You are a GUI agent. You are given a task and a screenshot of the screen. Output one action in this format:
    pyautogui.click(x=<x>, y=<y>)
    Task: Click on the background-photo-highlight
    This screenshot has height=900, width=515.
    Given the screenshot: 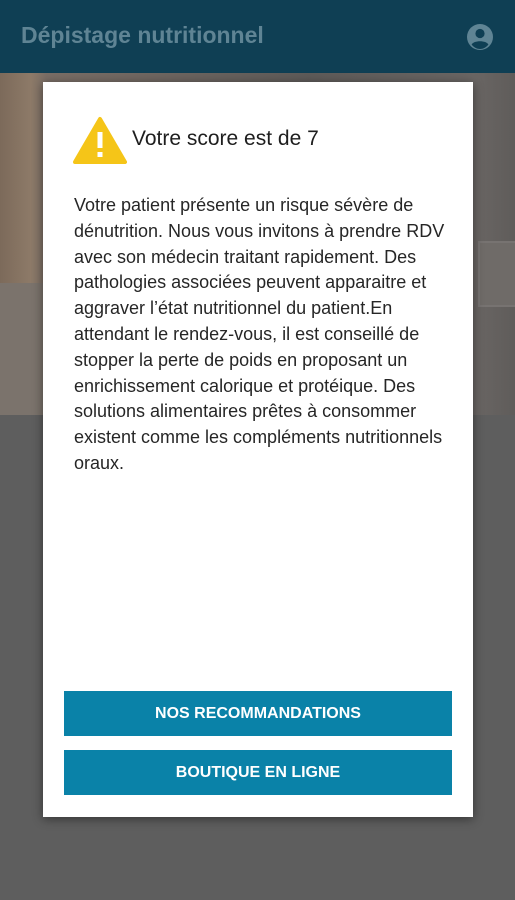 What is the action you would take?
    pyautogui.click(x=22, y=349)
    